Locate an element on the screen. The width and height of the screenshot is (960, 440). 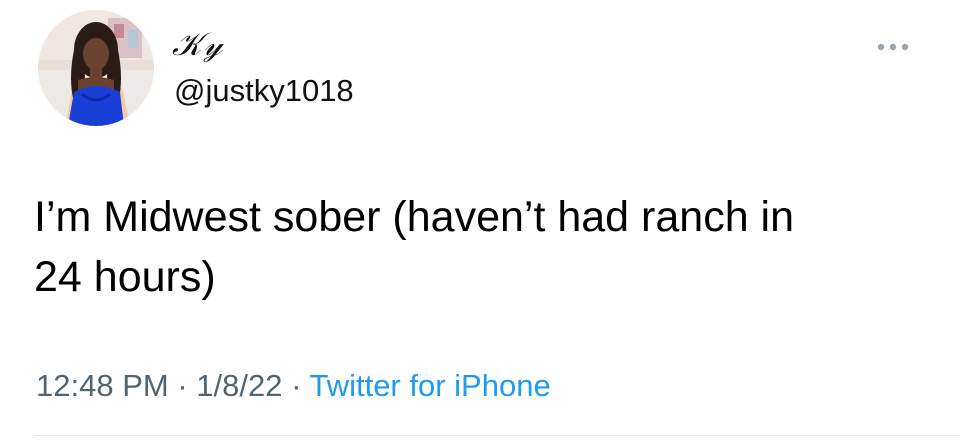
tweet-metadata: 12:48 PM · 1/8/22 · Twitter for iPhone is located at coordinates (293, 386).